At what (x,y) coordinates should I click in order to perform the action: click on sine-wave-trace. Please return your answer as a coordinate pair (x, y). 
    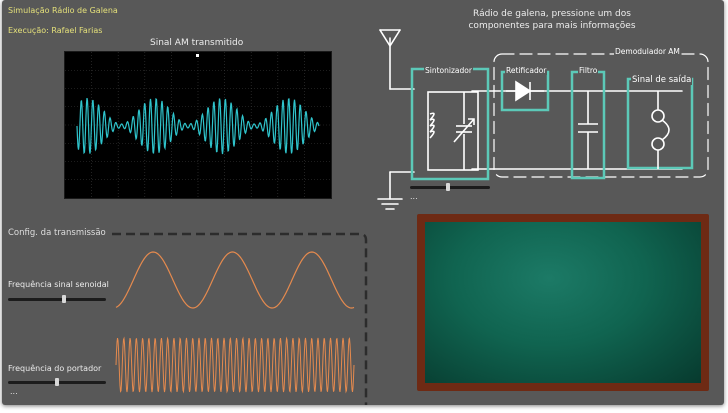
    Looking at the image, I should click on (235, 280).